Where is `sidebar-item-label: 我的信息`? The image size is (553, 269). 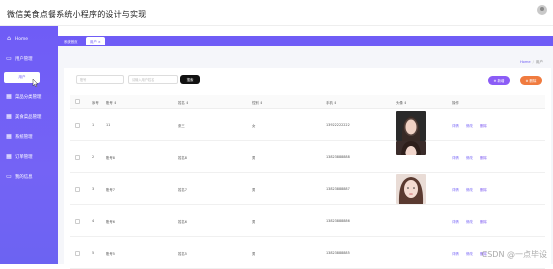 sidebar-item-label: 我的信息 is located at coordinates (24, 177).